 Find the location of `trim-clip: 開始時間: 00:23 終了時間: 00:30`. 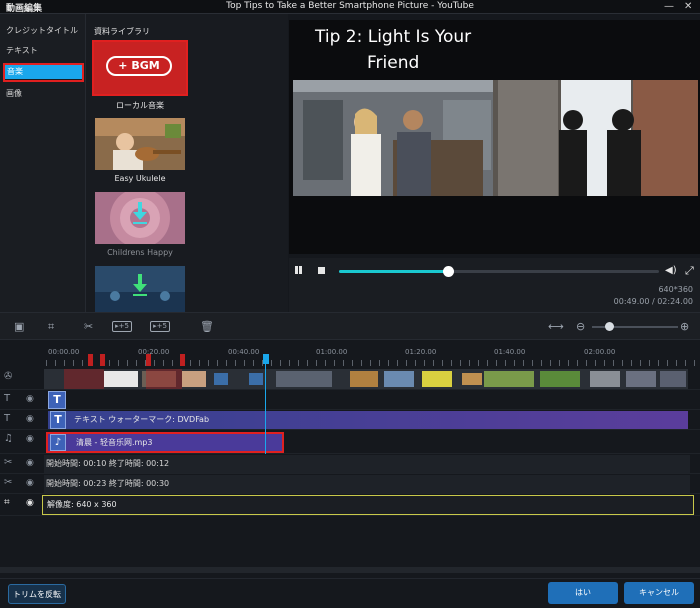

trim-clip: 開始時間: 00:23 終了時間: 00:30 is located at coordinates (367, 484).